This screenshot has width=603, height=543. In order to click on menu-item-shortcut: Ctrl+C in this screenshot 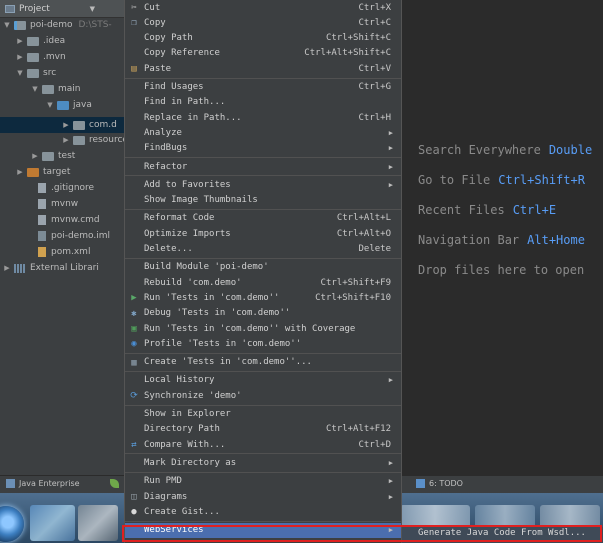, I will do `click(374, 22)`.